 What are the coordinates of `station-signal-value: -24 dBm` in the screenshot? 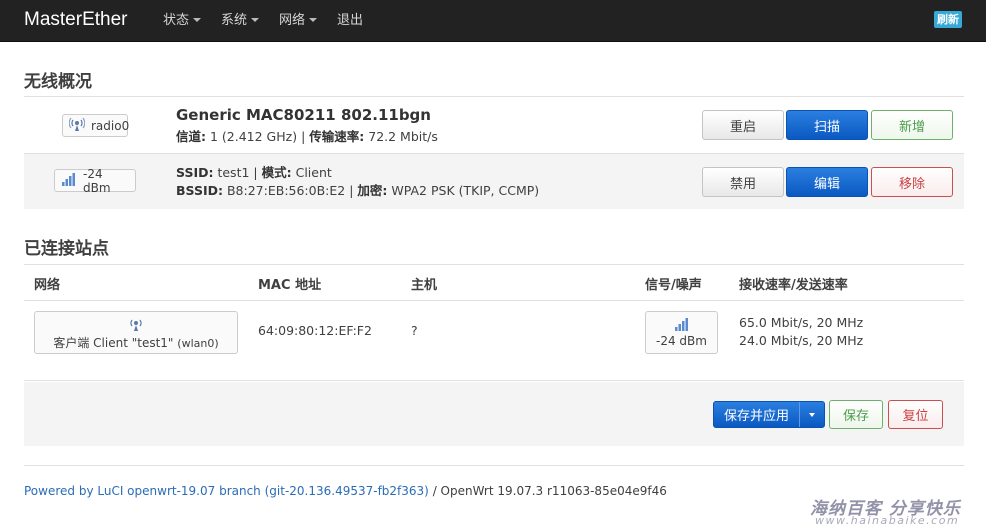 It's located at (681, 341).